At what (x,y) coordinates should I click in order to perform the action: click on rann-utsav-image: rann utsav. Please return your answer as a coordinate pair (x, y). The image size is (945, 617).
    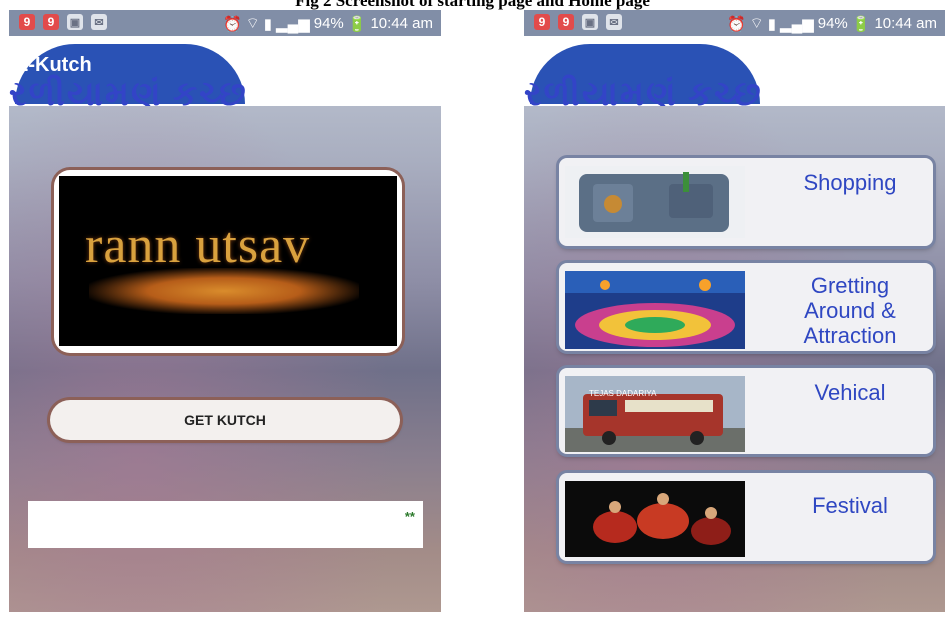
    Looking at the image, I should click on (228, 261).